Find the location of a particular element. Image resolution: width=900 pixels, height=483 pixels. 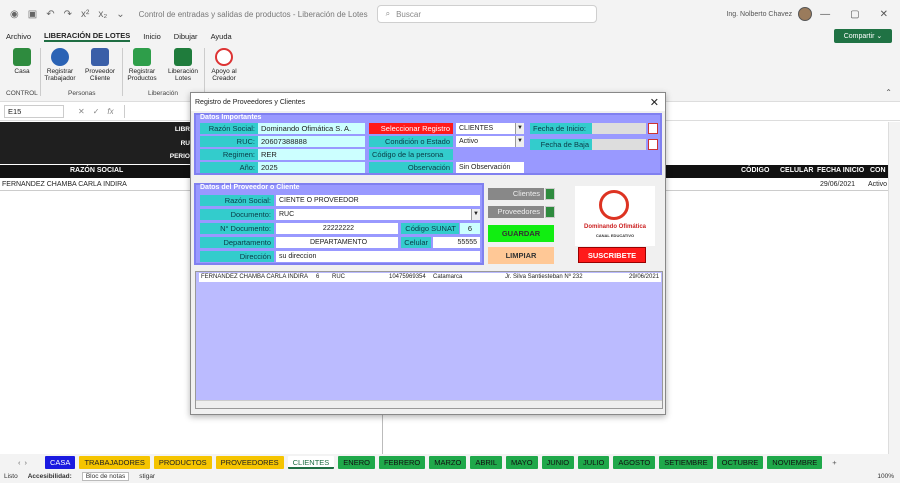

ribbon-casa-button: Casa is located at coordinates (22, 61).